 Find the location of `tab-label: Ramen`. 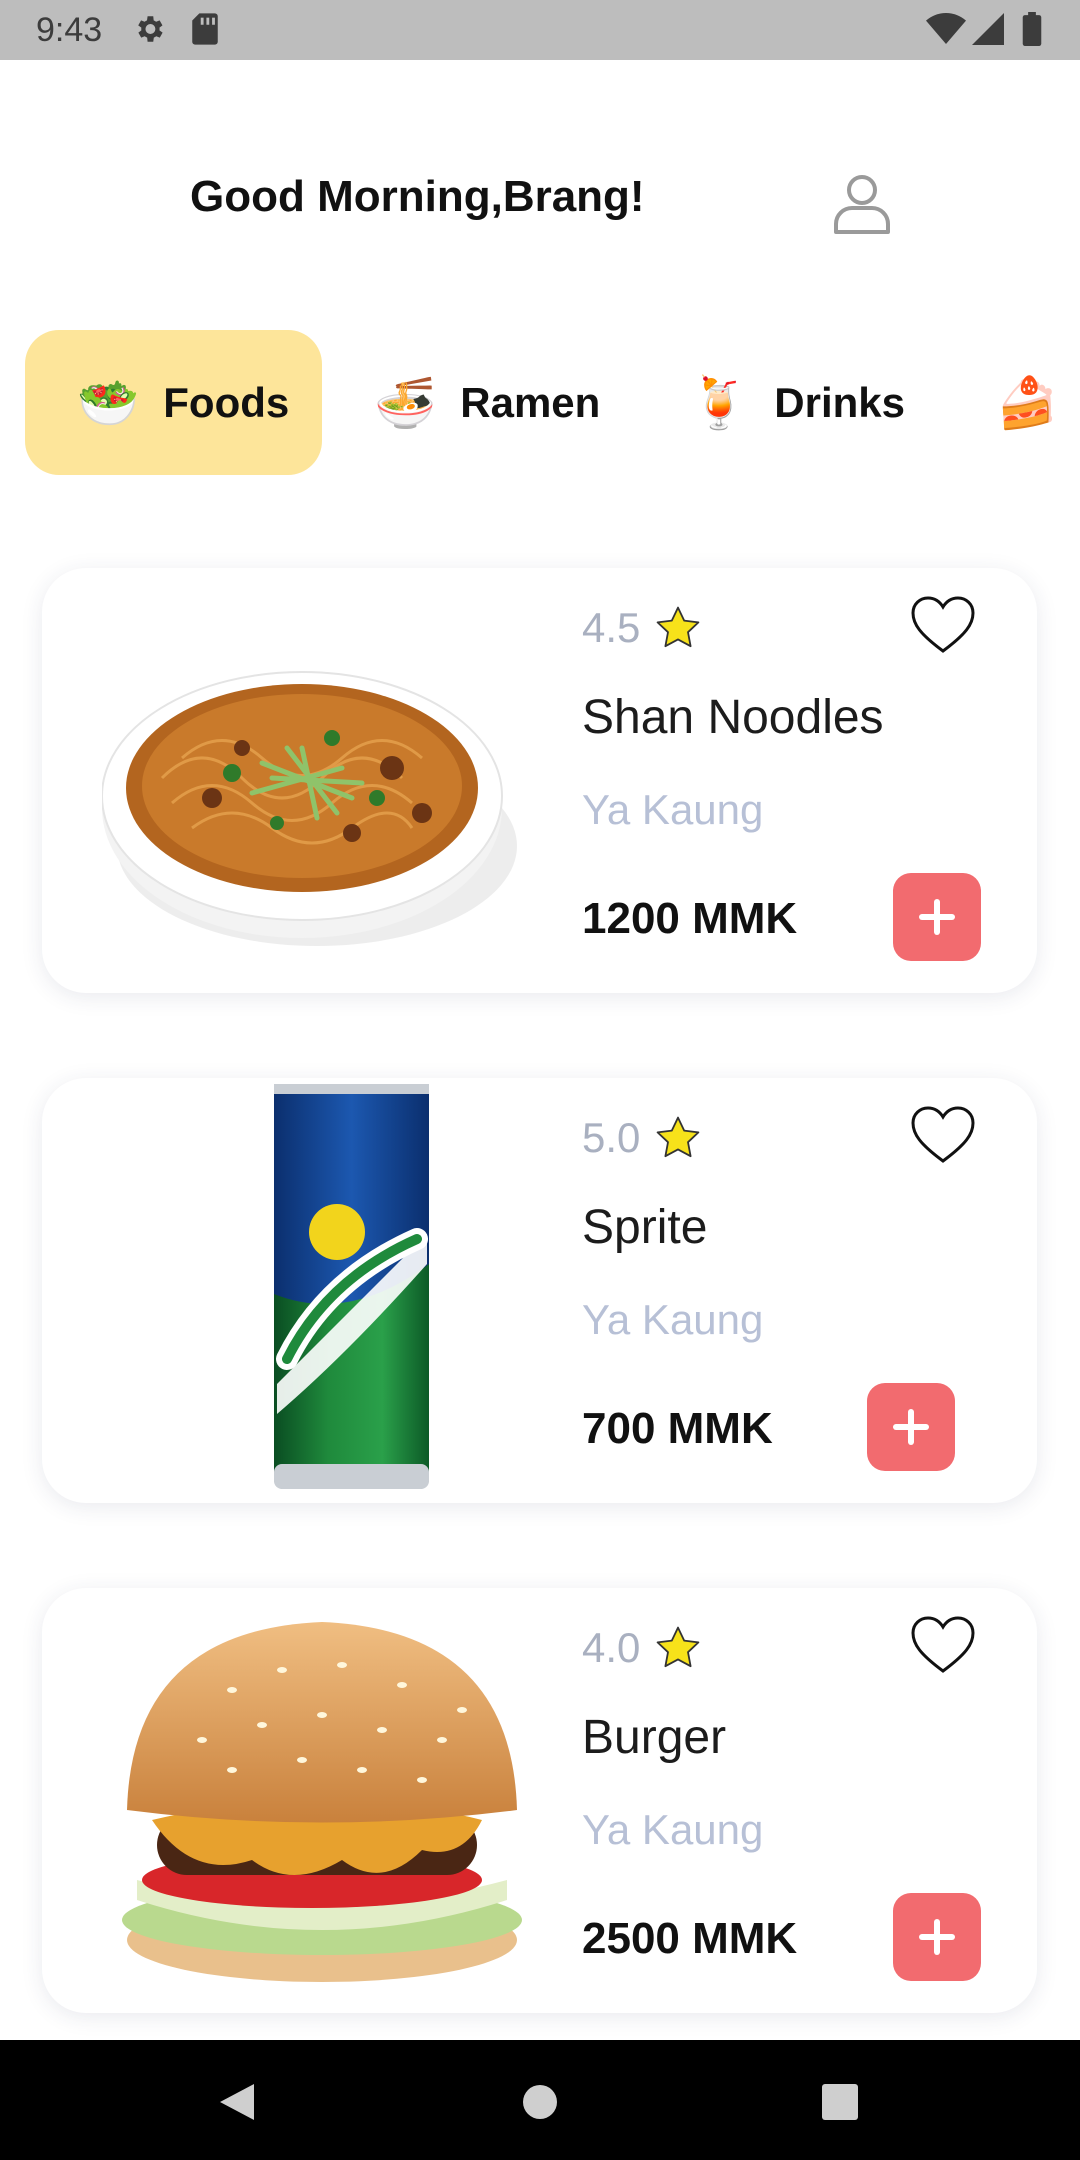

tab-label: Ramen is located at coordinates (530, 402).